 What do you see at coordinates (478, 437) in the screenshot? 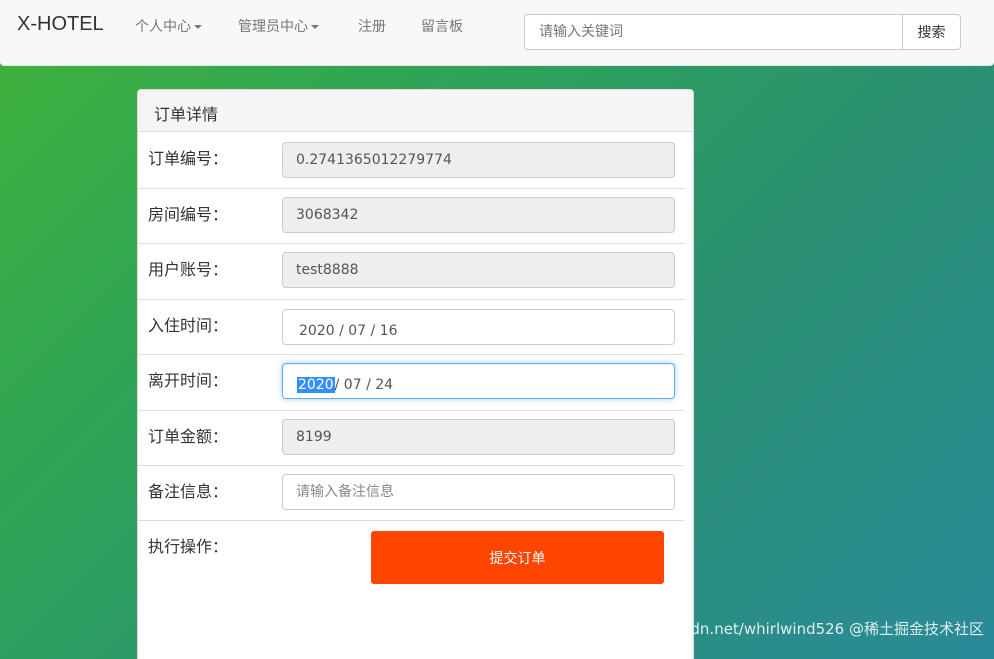
I see `order-amount-field: 8199` at bounding box center [478, 437].